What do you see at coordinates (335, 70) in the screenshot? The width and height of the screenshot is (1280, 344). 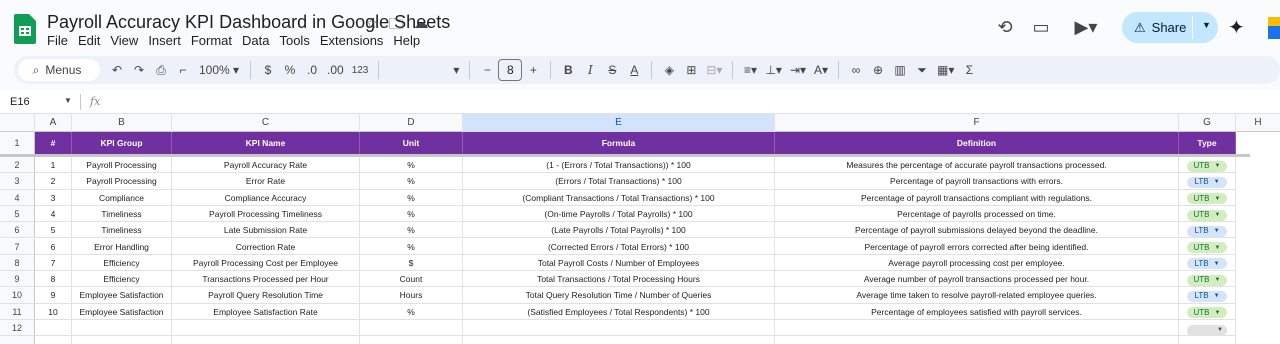 I see `increase-decimal-button: .00` at bounding box center [335, 70].